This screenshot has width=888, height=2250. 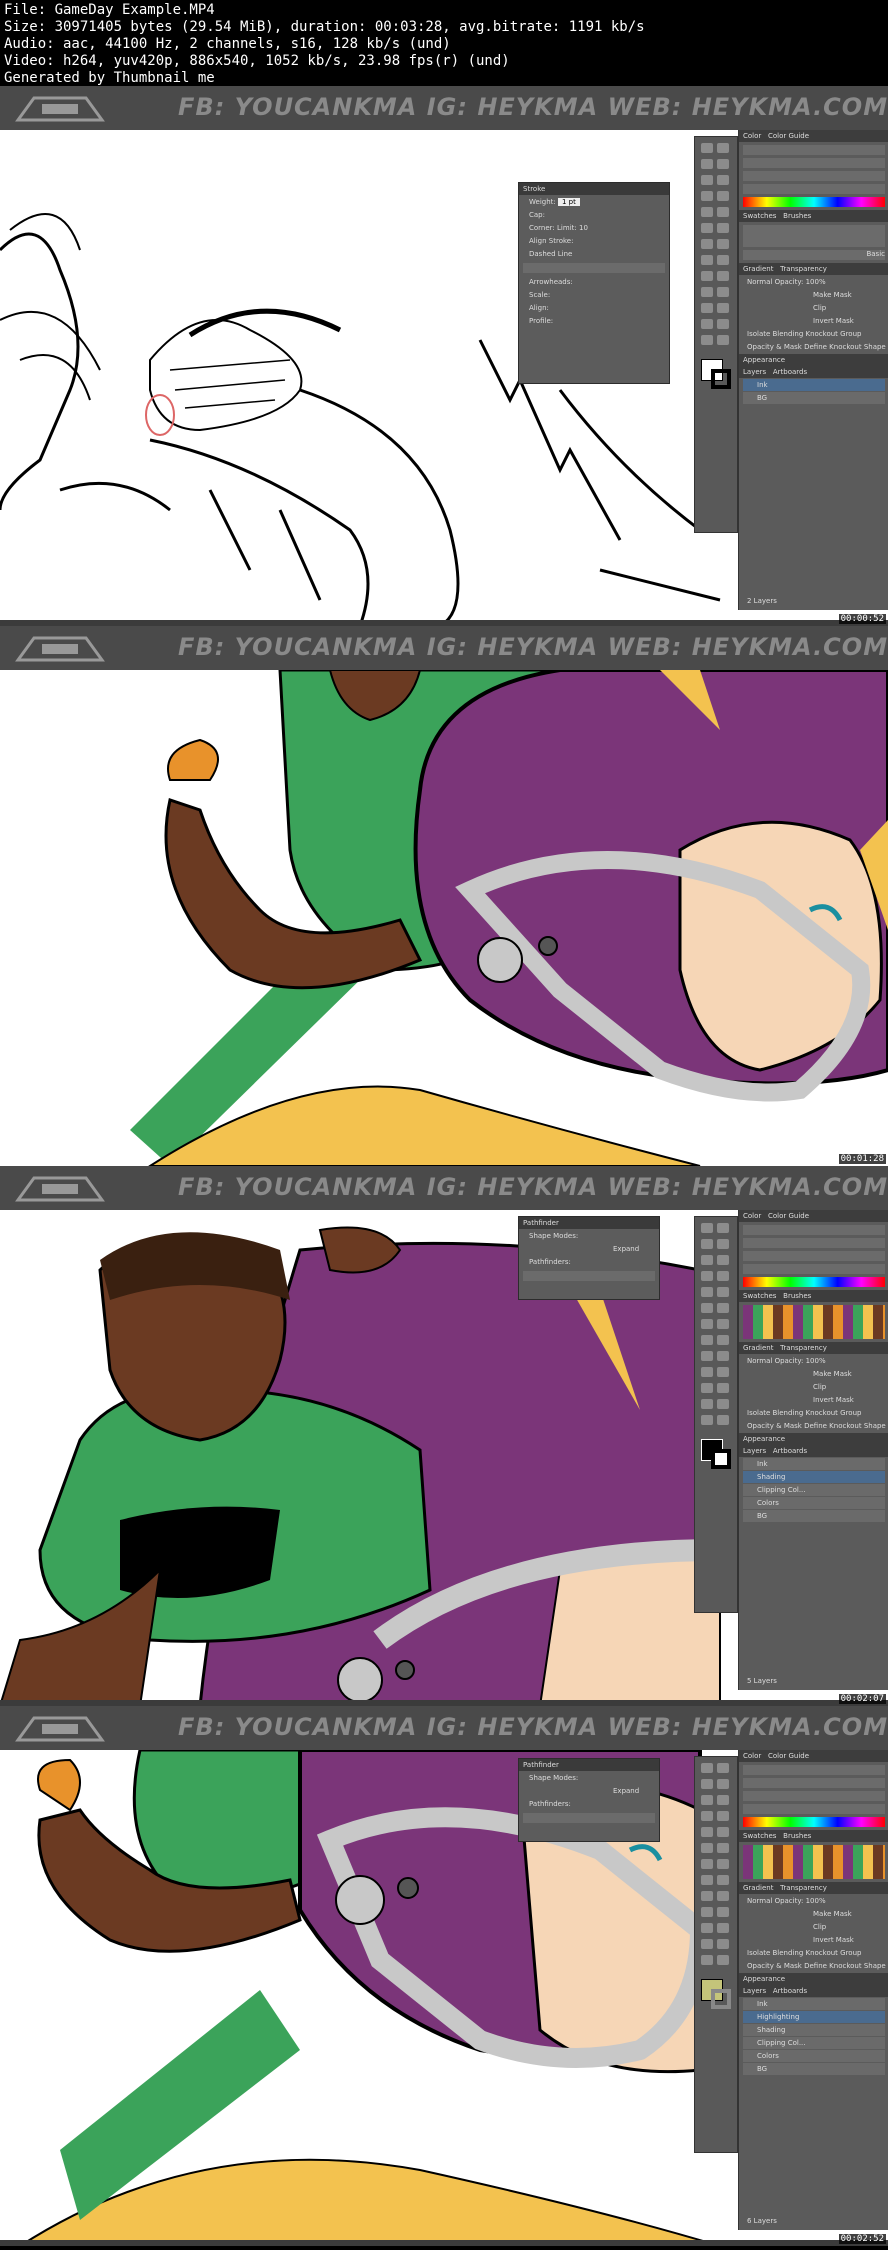 I want to click on mesh-tool-icon, so click(x=707, y=1356).